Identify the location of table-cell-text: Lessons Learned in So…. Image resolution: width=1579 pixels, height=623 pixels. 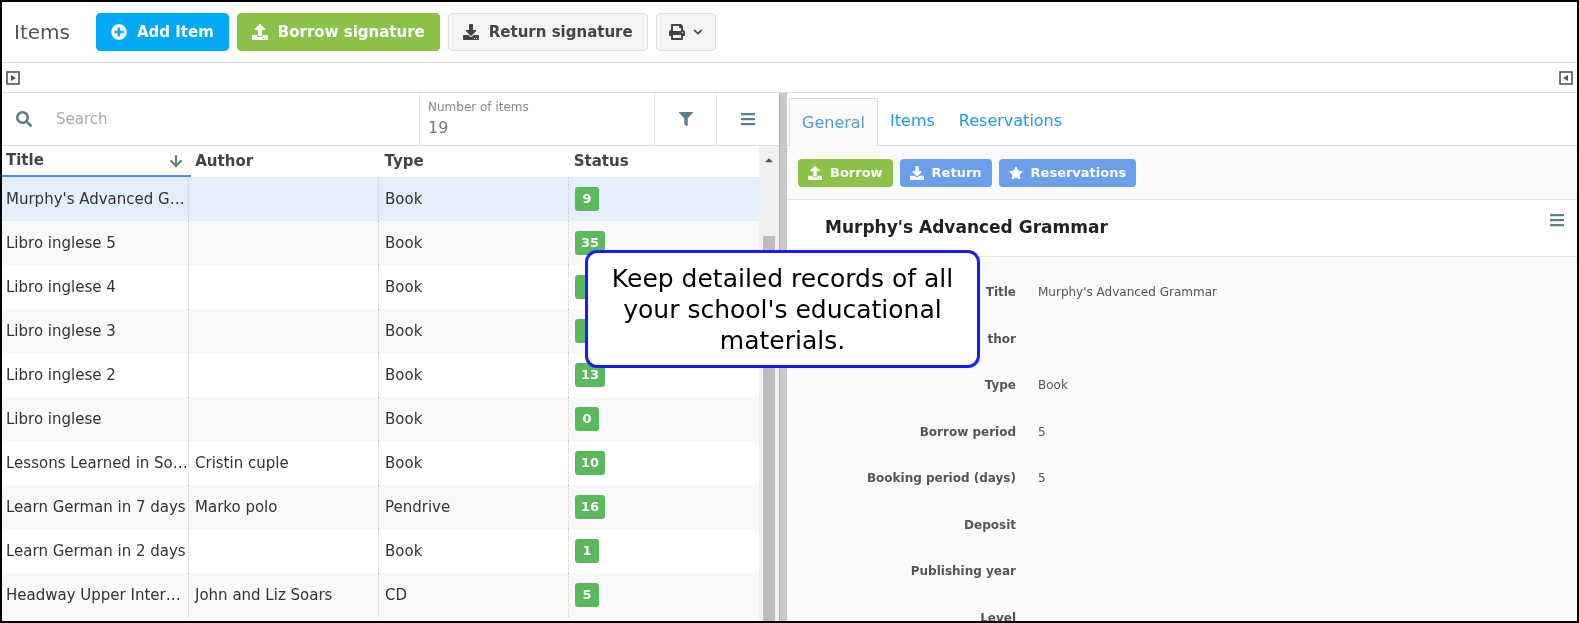
(97, 463).